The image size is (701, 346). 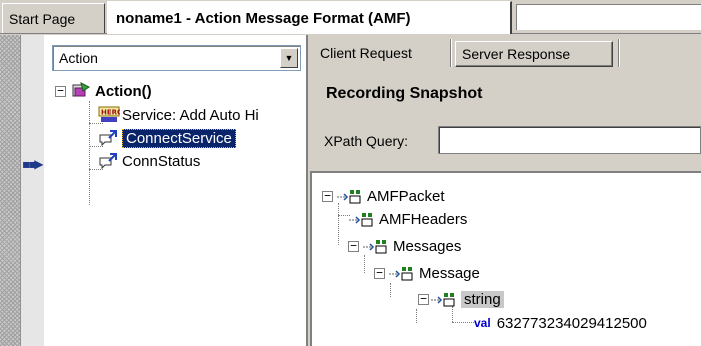 What do you see at coordinates (482, 323) in the screenshot?
I see `attribute-name-tag: val` at bounding box center [482, 323].